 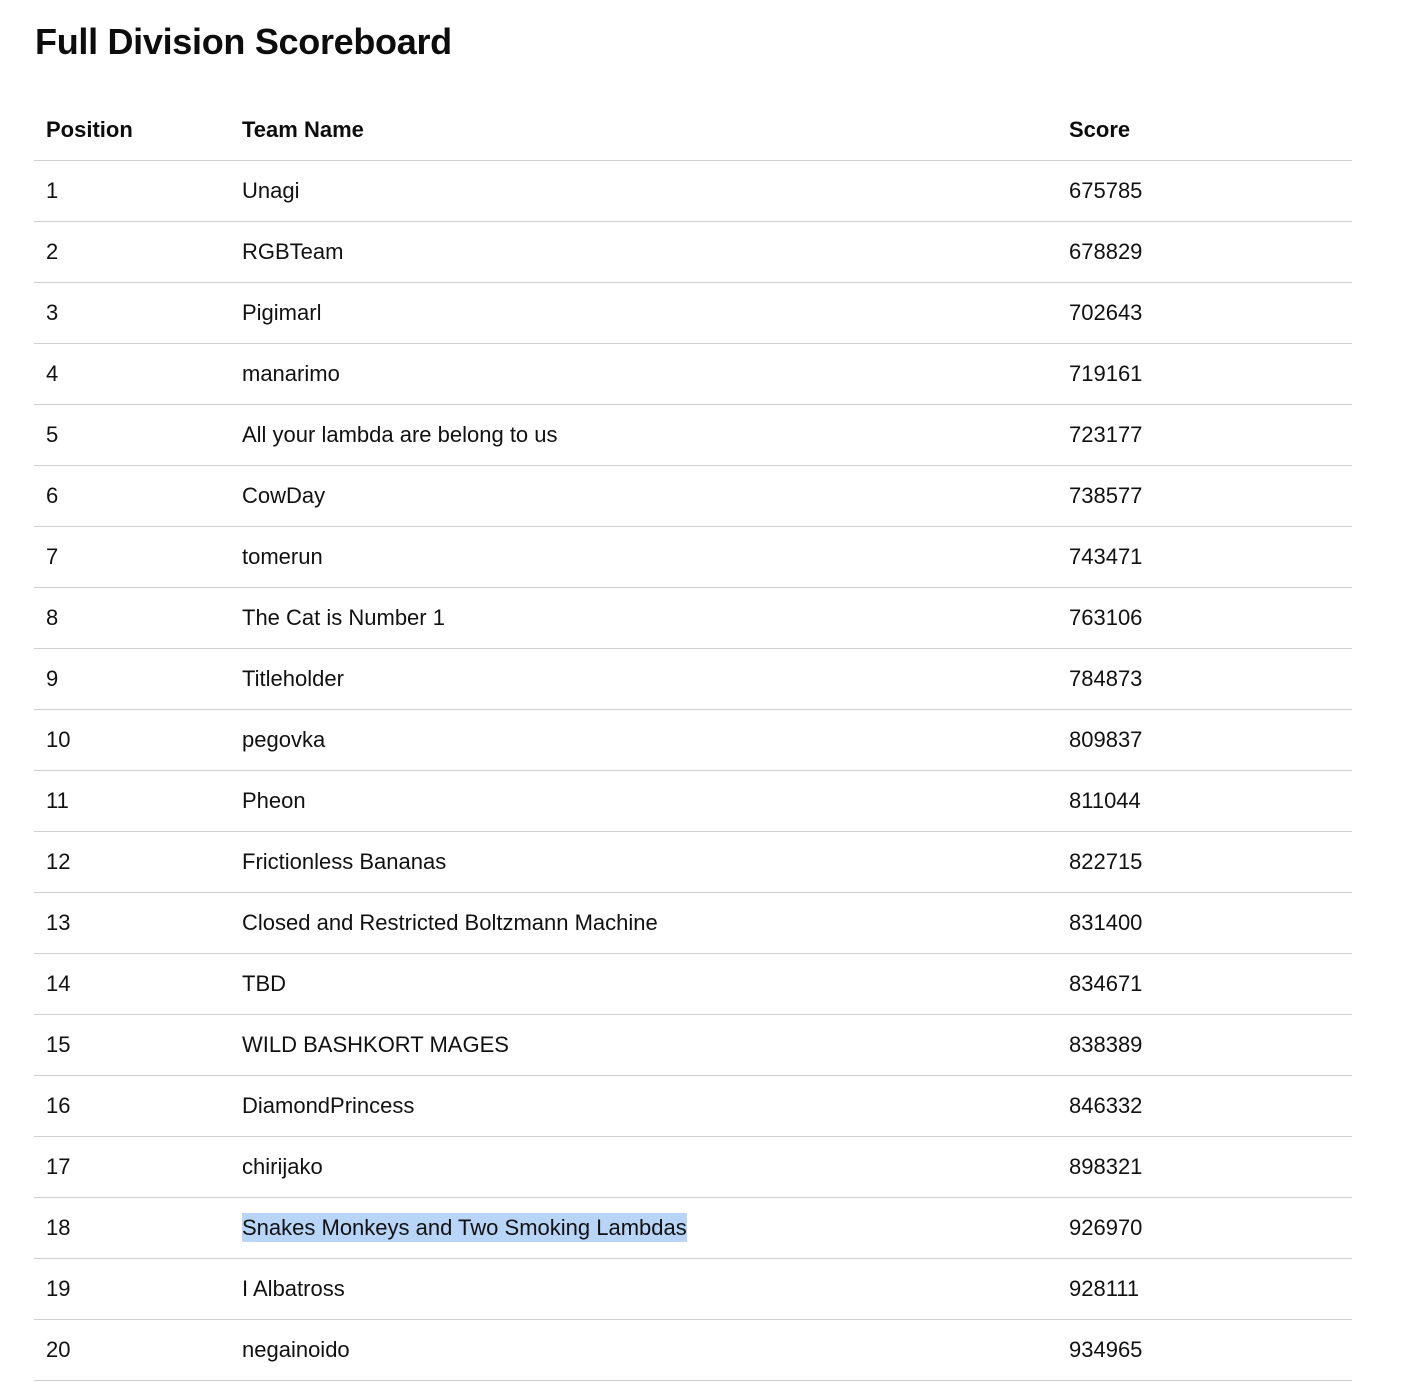 What do you see at coordinates (643, 1350) in the screenshot?
I see `team-name-cell: negainoido` at bounding box center [643, 1350].